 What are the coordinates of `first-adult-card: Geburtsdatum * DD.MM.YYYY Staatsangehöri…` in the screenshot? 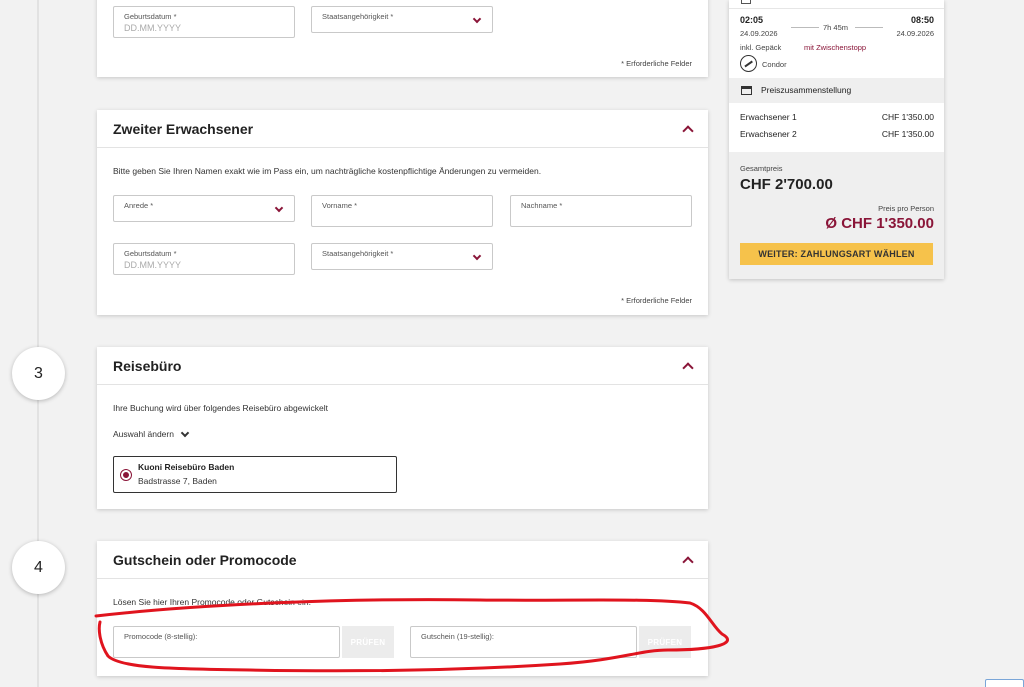 It's located at (402, 38).